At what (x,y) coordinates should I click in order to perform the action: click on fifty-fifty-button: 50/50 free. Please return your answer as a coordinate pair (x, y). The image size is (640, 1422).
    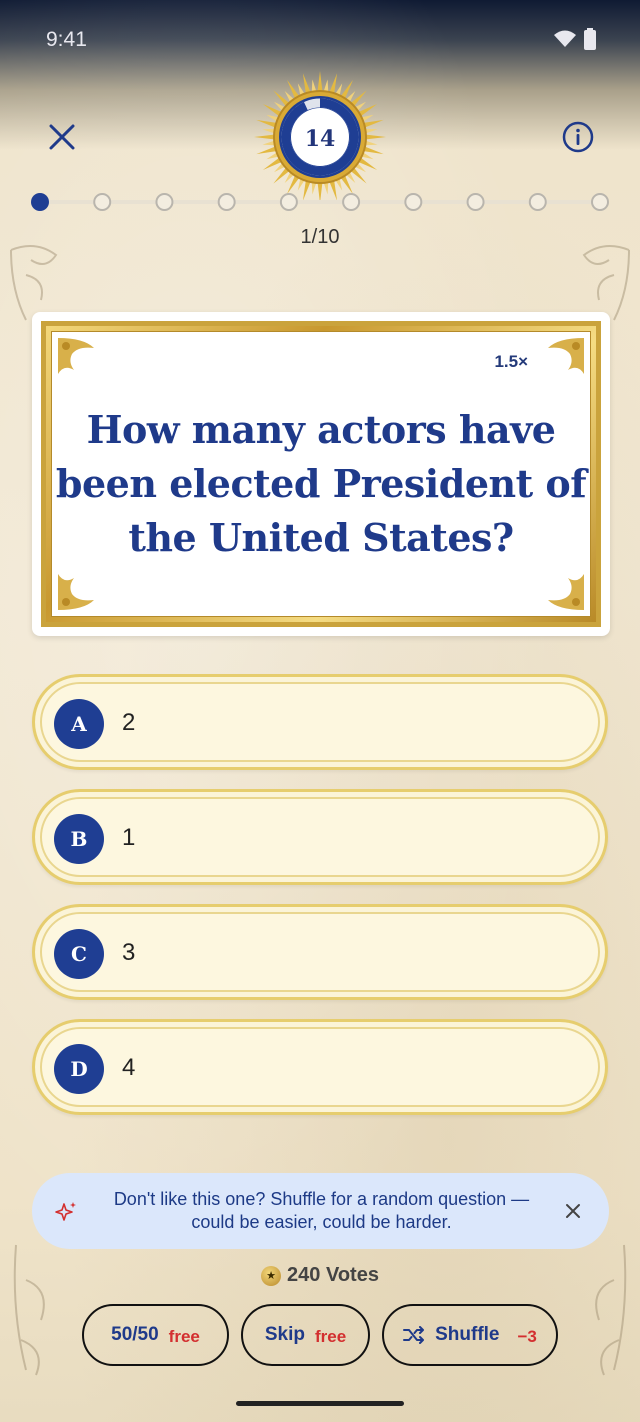
    Looking at the image, I should click on (155, 1335).